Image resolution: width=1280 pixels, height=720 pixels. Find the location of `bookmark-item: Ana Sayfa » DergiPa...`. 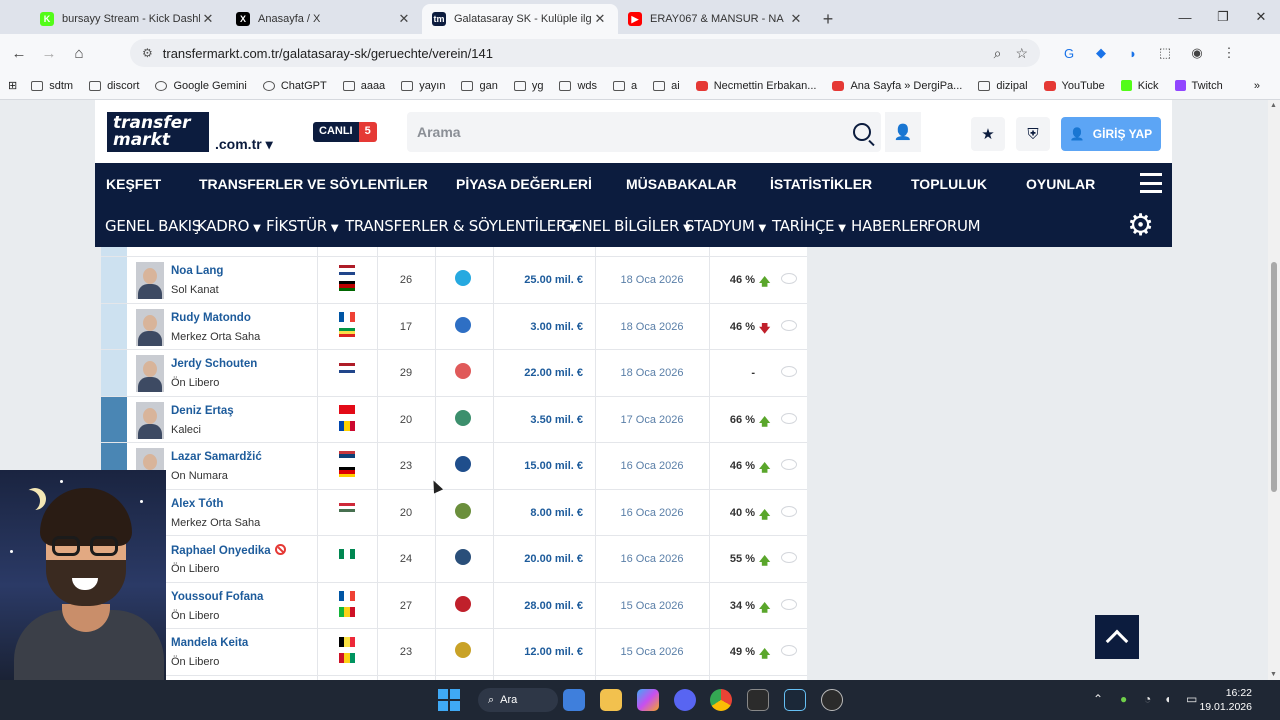

bookmark-item: Ana Sayfa » DergiPa... is located at coordinates (897, 86).